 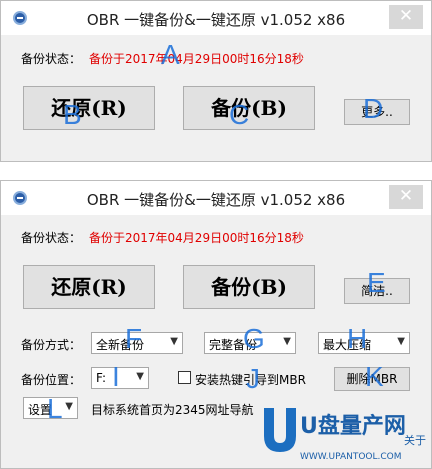 I want to click on backup-location-label: 备份位置：, so click(x=51, y=380).